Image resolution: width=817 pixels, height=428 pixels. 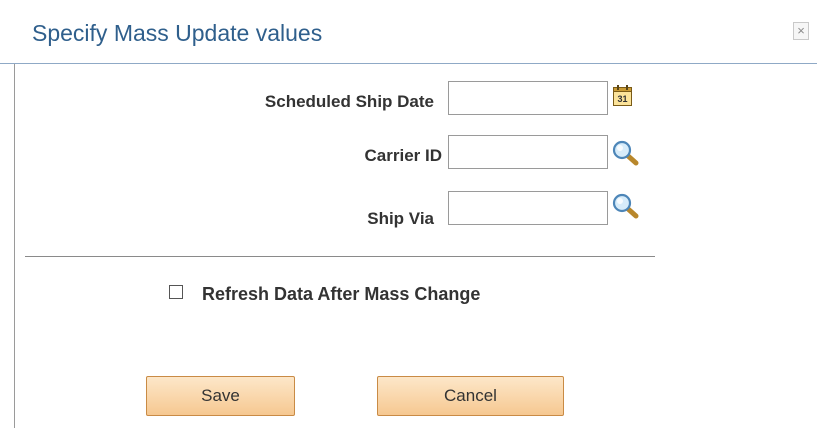 I want to click on calendar-icon: 31, so click(x=623, y=98).